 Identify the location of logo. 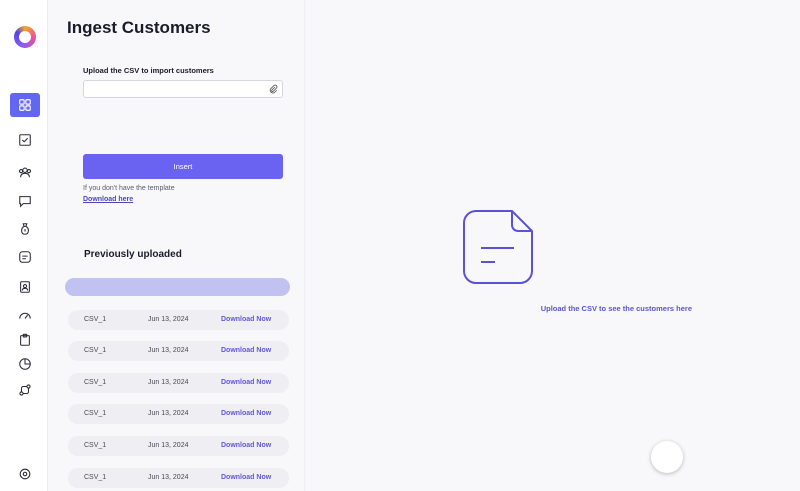
(25, 37).